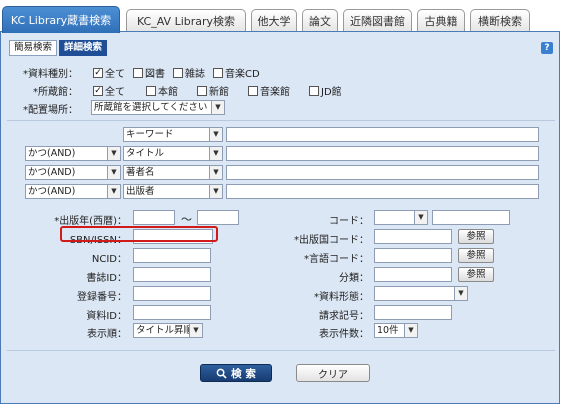 The image size is (571, 411). I want to click on holding-library-new: 新館, so click(213, 90).